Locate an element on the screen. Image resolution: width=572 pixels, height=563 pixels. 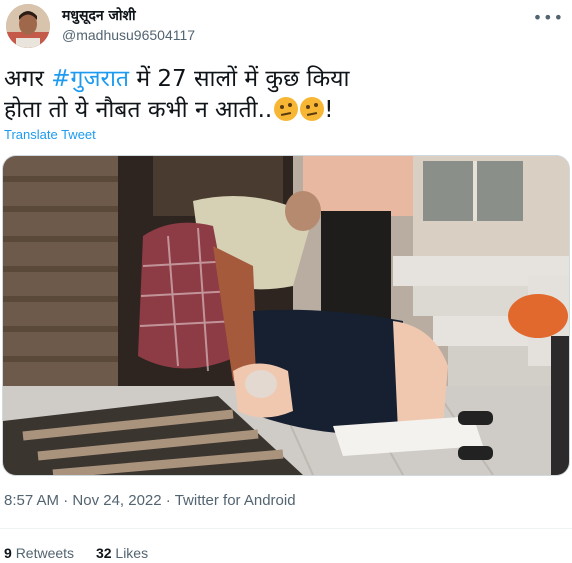
tweet-text-end: ! is located at coordinates (329, 110).